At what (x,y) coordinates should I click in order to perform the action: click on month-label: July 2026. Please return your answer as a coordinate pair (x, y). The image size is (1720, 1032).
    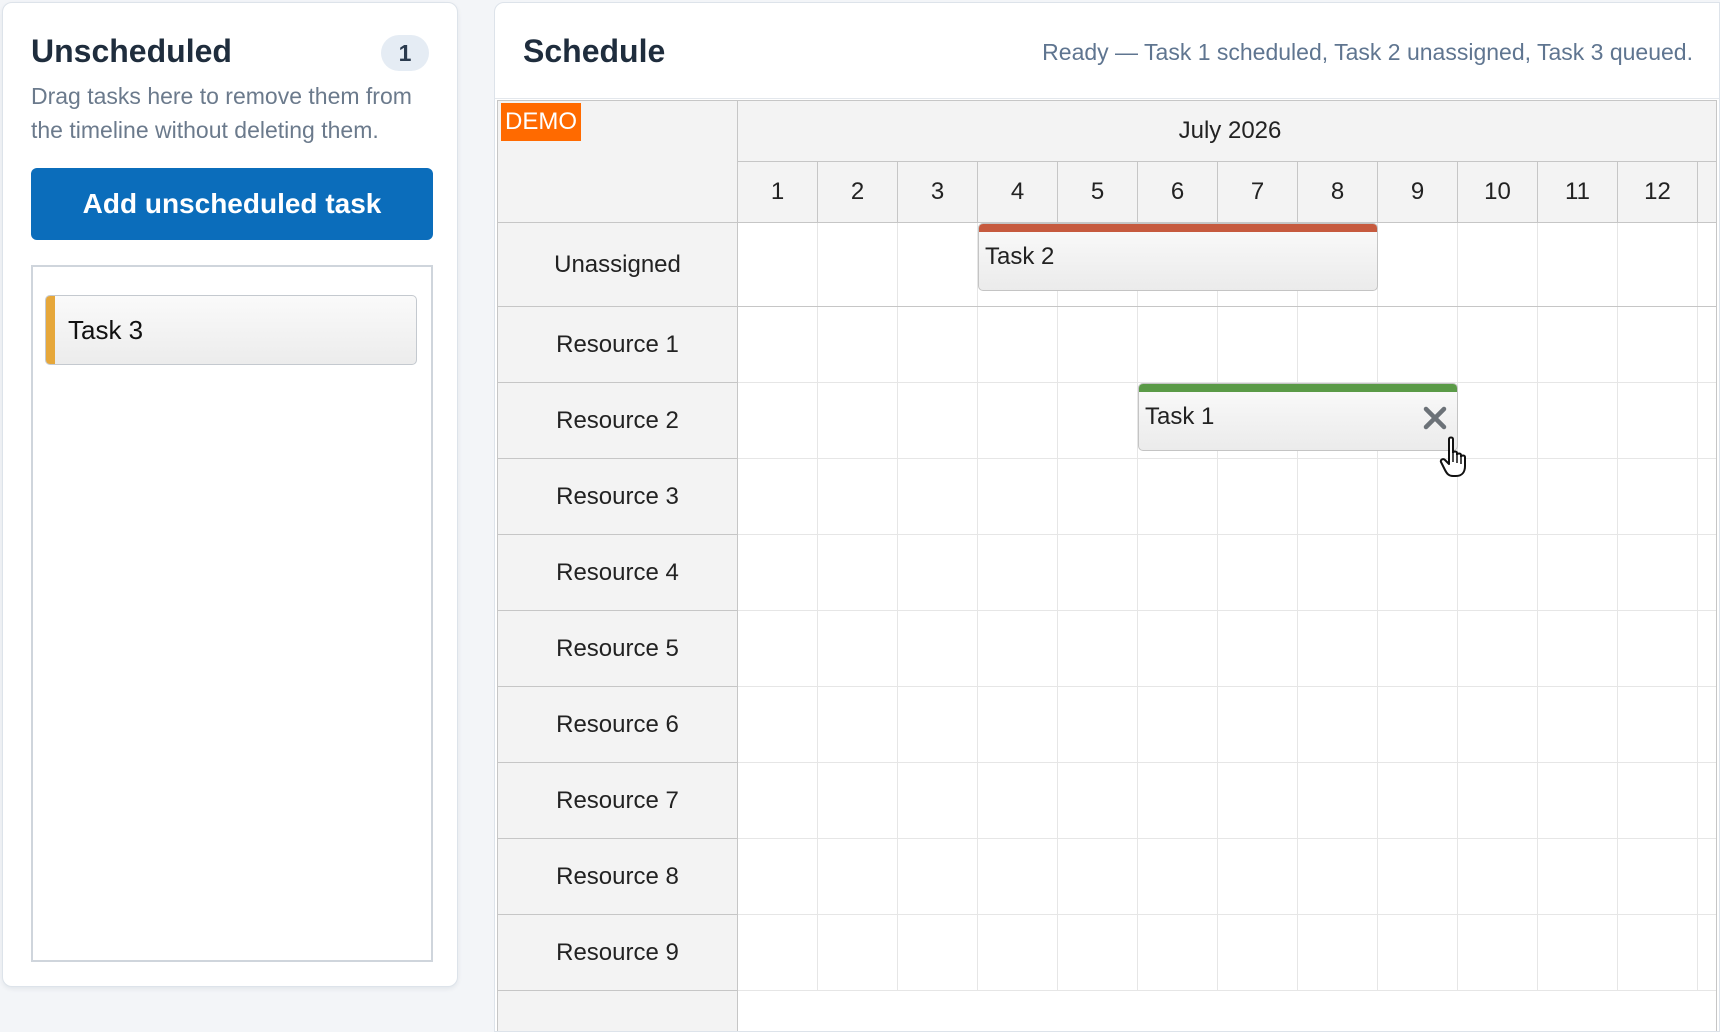
    Looking at the image, I should click on (1230, 130).